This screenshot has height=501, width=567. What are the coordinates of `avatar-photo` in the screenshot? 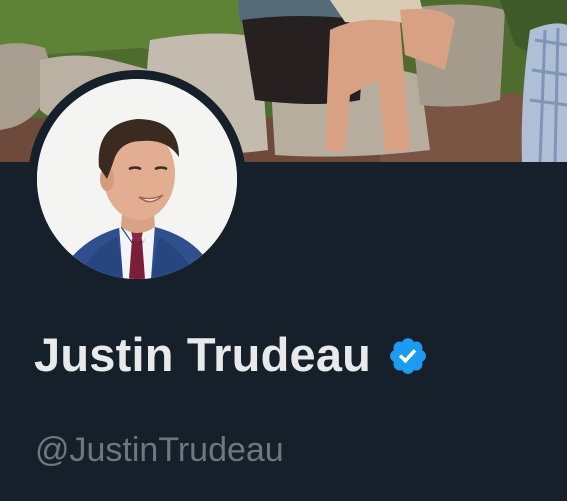 It's located at (137, 179).